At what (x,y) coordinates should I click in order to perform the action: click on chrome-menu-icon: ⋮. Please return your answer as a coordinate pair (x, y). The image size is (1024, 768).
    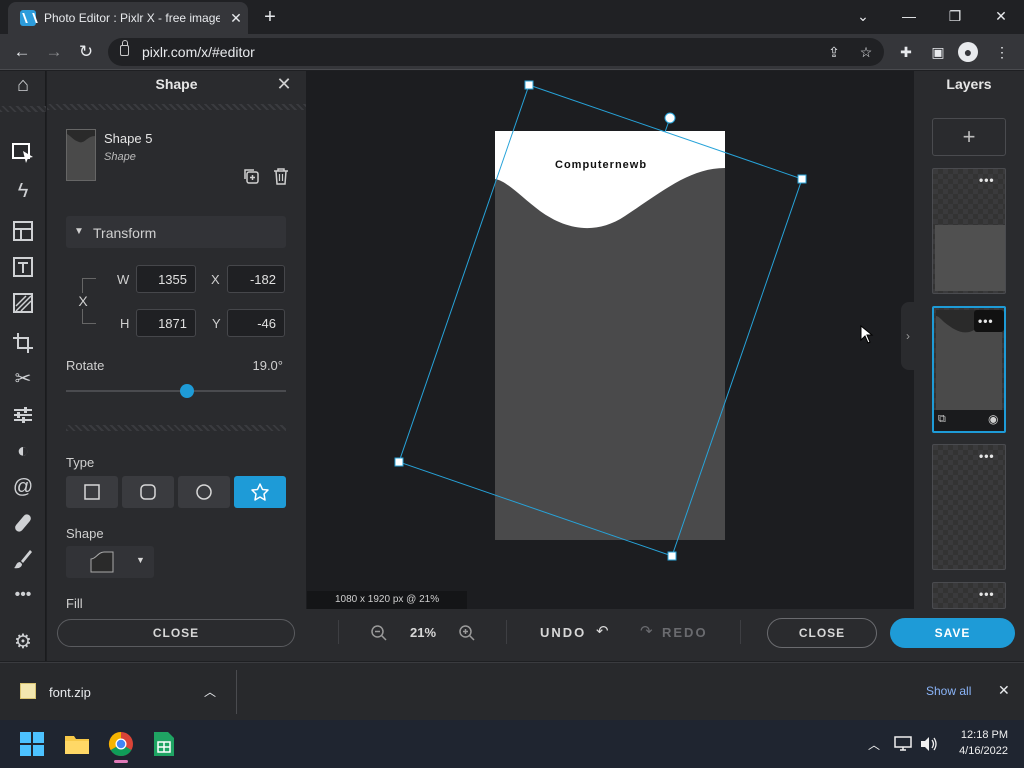
    Looking at the image, I should click on (1002, 52).